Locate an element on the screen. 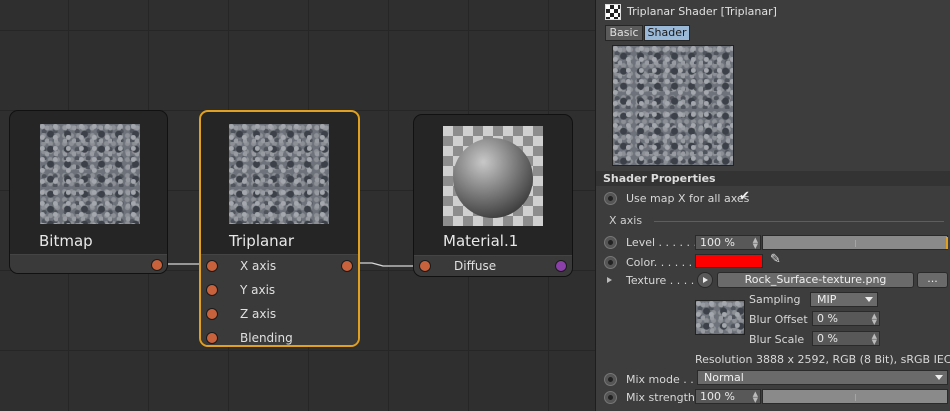 The image size is (950, 411). blur-offset-label: Blur Offset is located at coordinates (778, 319).